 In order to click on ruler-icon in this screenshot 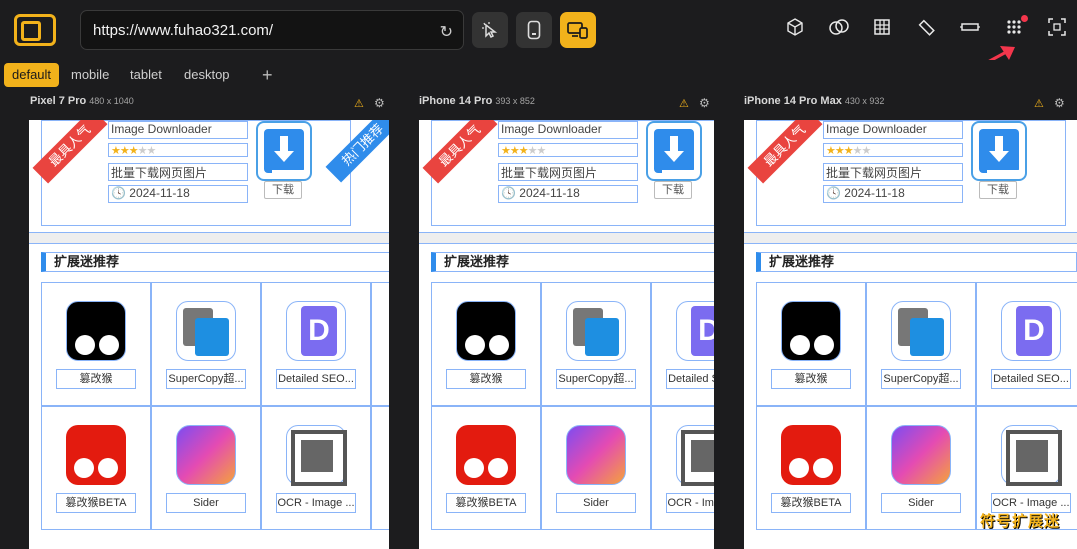, I will do `click(926, 30)`.